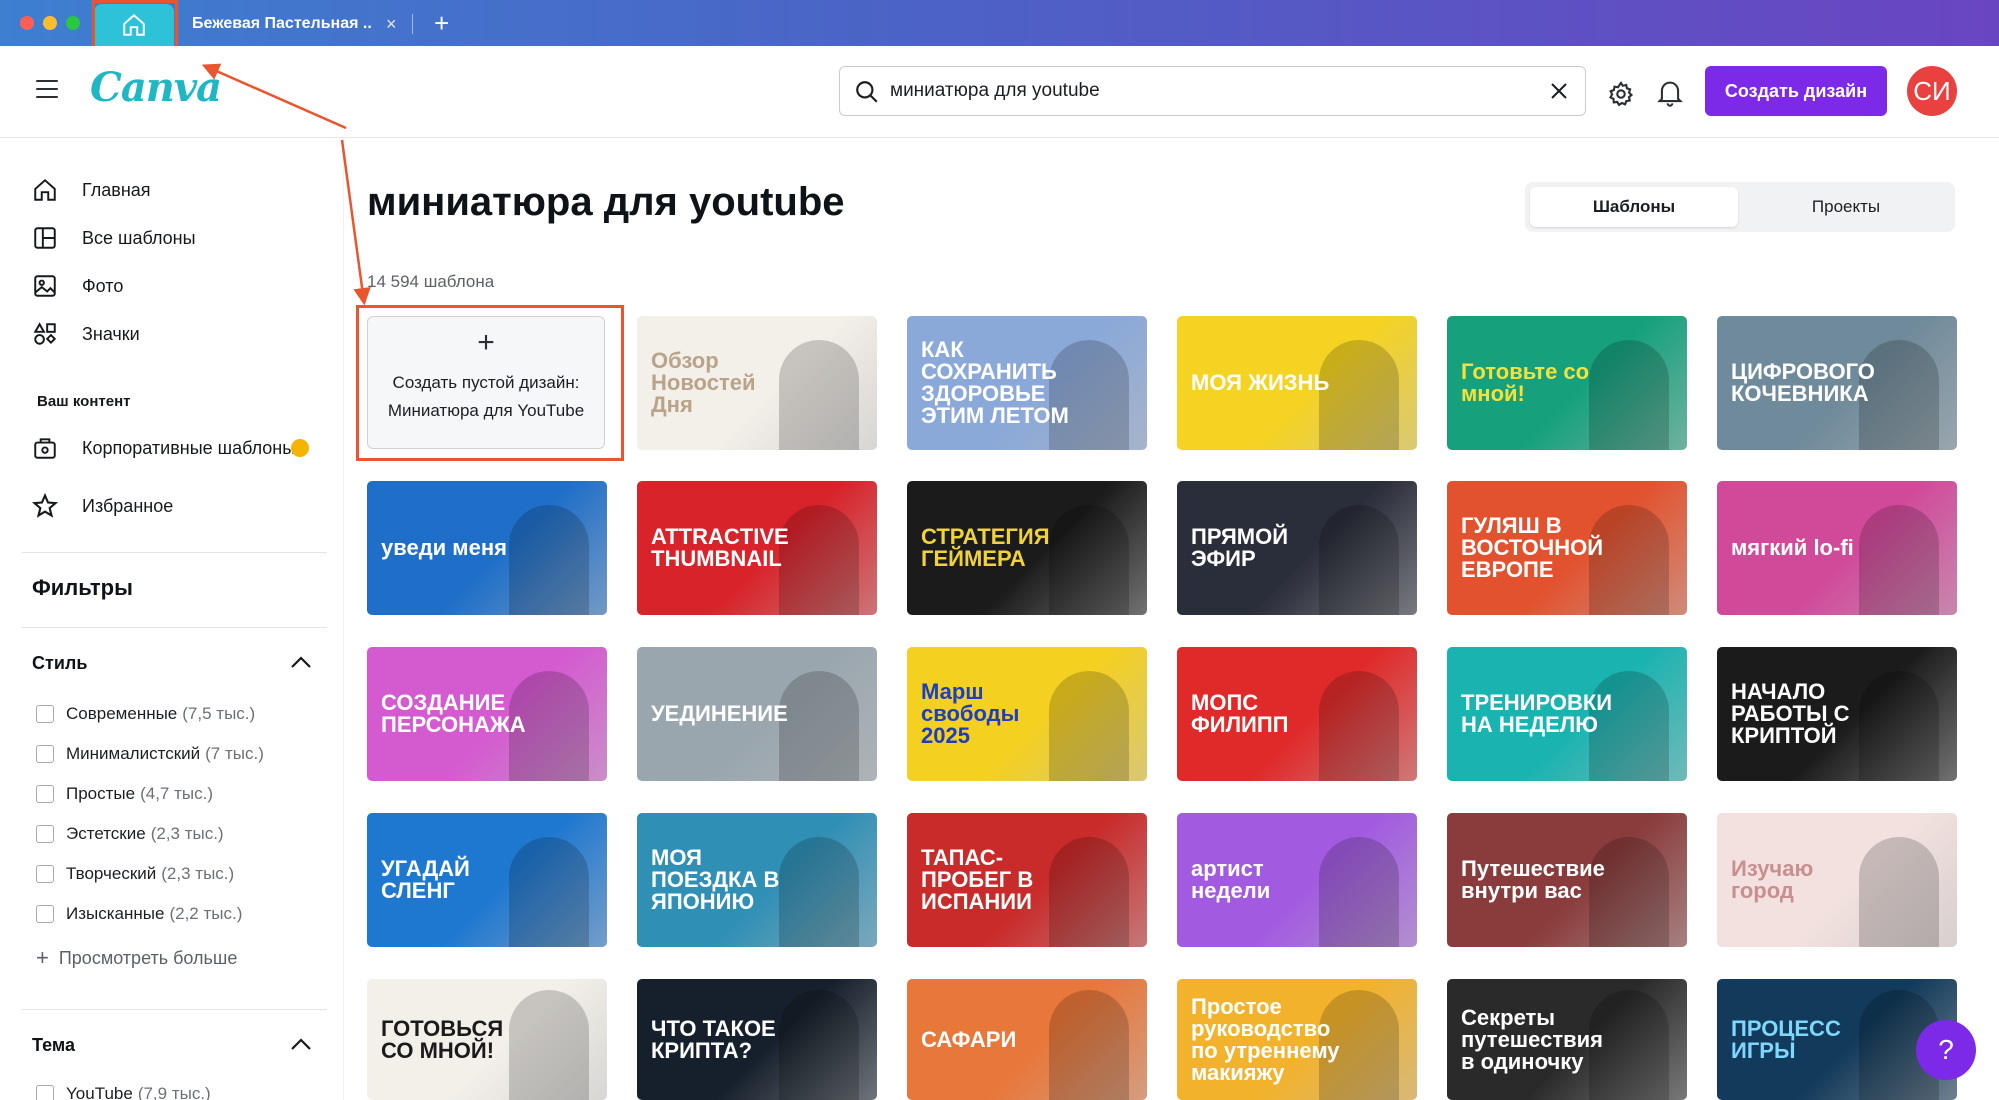 The image size is (1999, 1100). Describe the element at coordinates (757, 880) in the screenshot. I see `template-card: МОЯ ПОЕЗДКА В ЯПОНИЮ` at that location.